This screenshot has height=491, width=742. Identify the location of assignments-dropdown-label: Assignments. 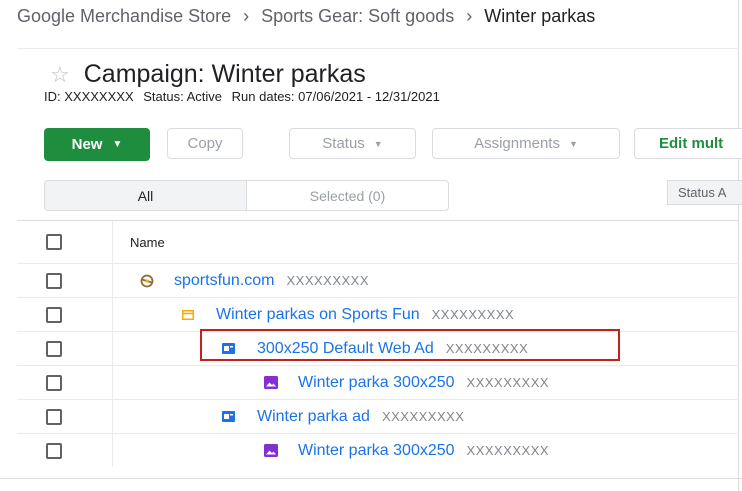
(517, 143).